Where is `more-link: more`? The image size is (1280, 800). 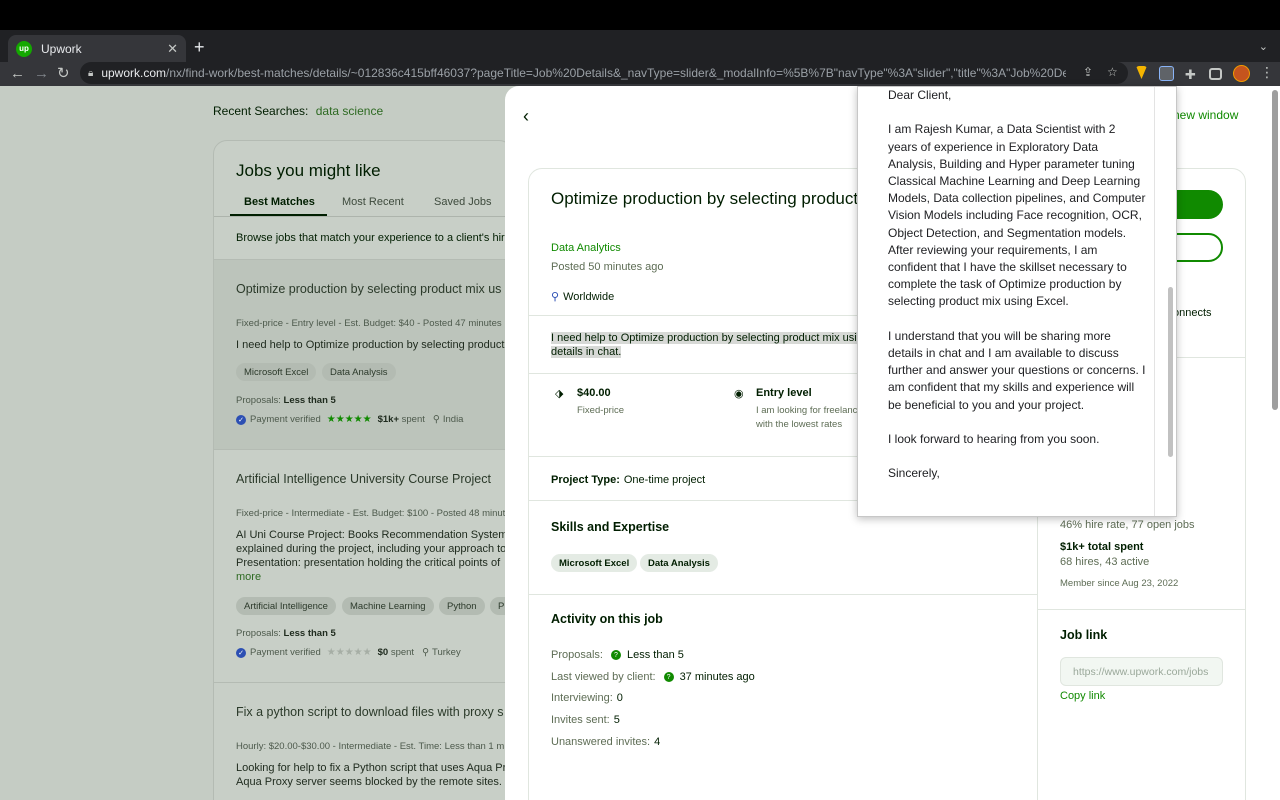 more-link: more is located at coordinates (248, 577).